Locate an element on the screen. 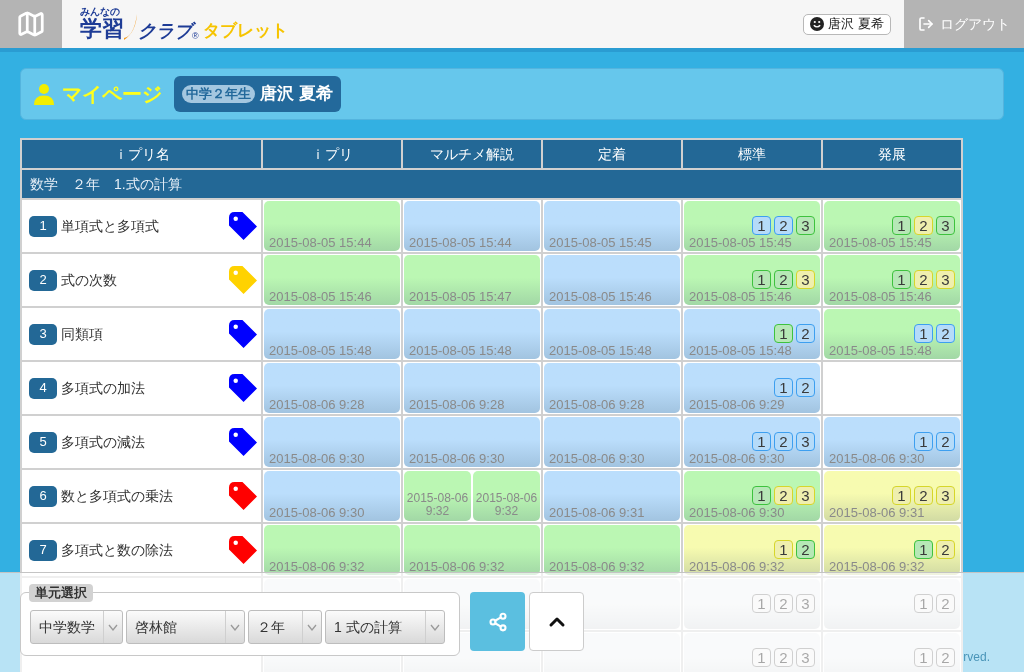  select-dropdown: 啓林館 is located at coordinates (185, 627).